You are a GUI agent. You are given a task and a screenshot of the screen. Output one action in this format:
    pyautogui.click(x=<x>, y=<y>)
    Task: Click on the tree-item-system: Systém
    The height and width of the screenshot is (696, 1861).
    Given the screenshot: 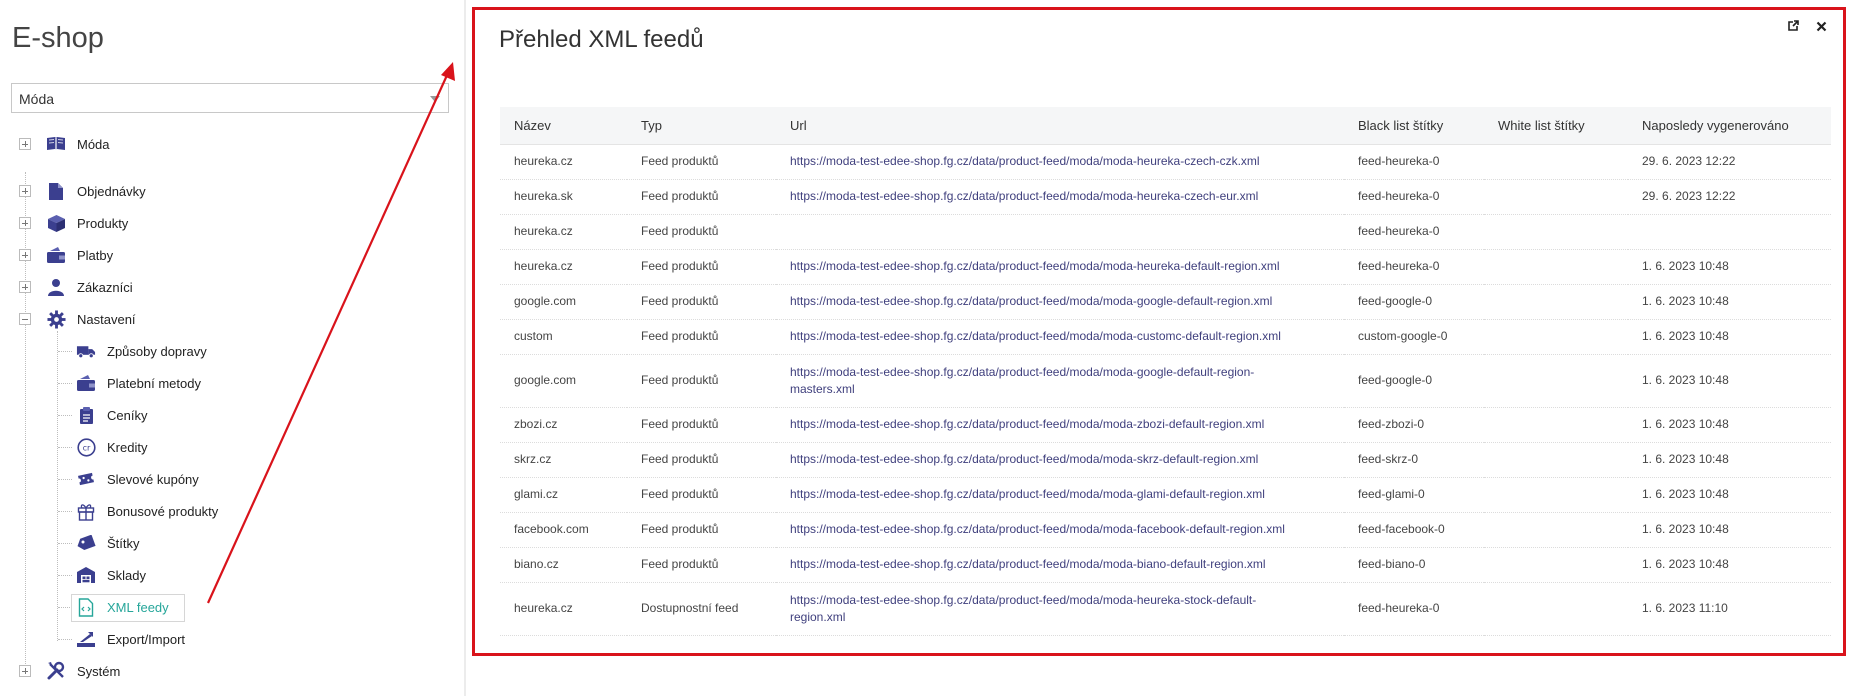 What is the action you would take?
    pyautogui.click(x=230, y=671)
    